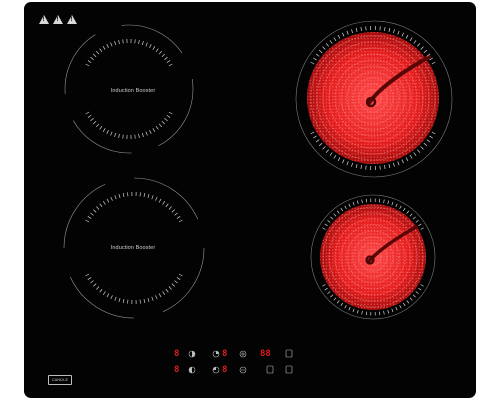  What do you see at coordinates (177, 354) in the screenshot?
I see `display-zone-1: 8` at bounding box center [177, 354].